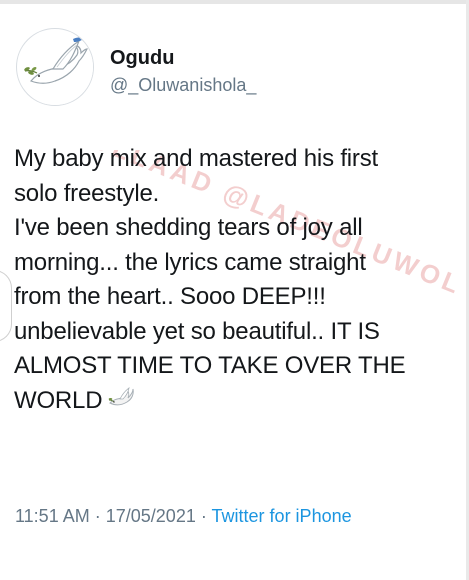  Describe the element at coordinates (282, 516) in the screenshot. I see `tweet-source-link: Twitter for iPhone` at that location.